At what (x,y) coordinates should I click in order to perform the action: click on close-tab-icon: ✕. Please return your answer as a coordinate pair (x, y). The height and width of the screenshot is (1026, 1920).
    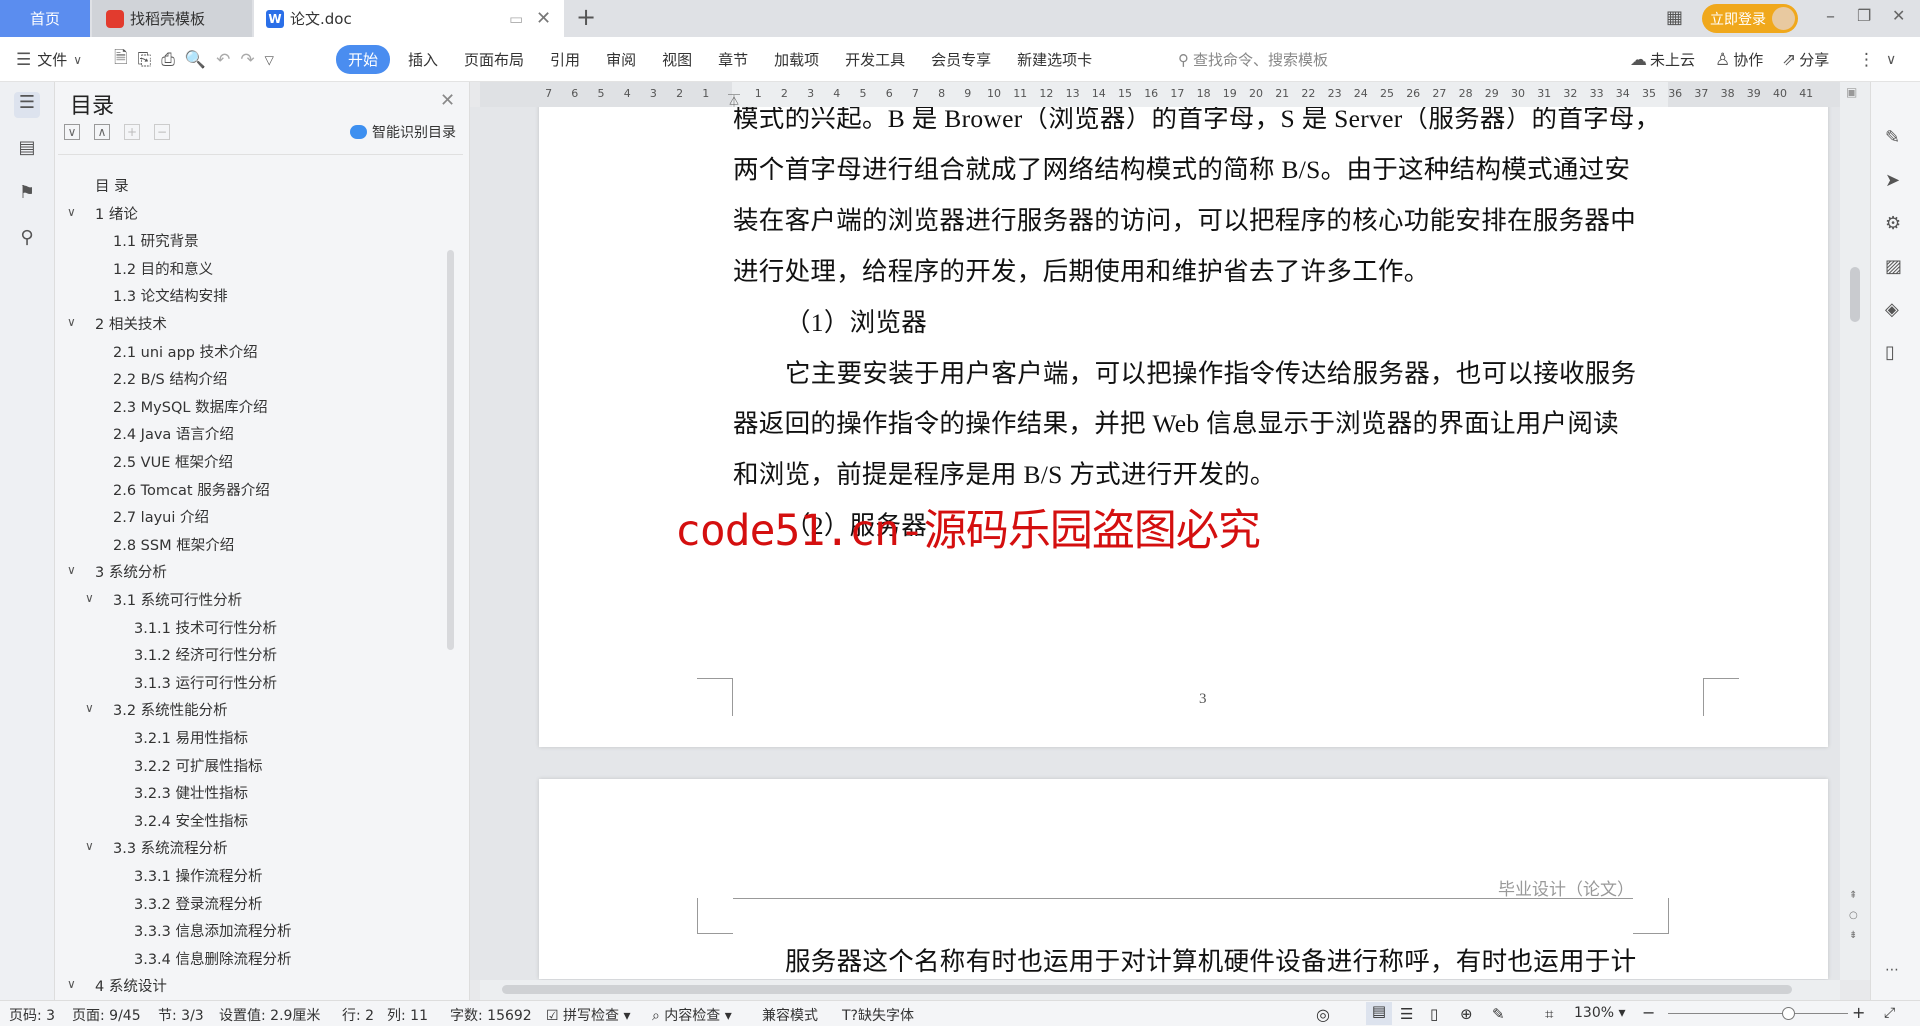
    Looking at the image, I should click on (543, 18).